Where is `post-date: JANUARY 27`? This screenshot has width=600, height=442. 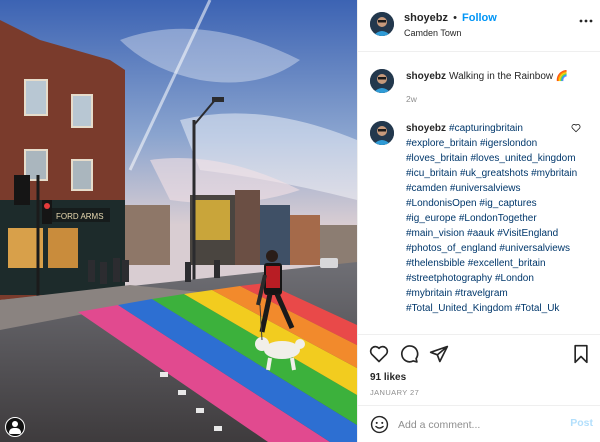
post-date: JANUARY 27 is located at coordinates (394, 392).